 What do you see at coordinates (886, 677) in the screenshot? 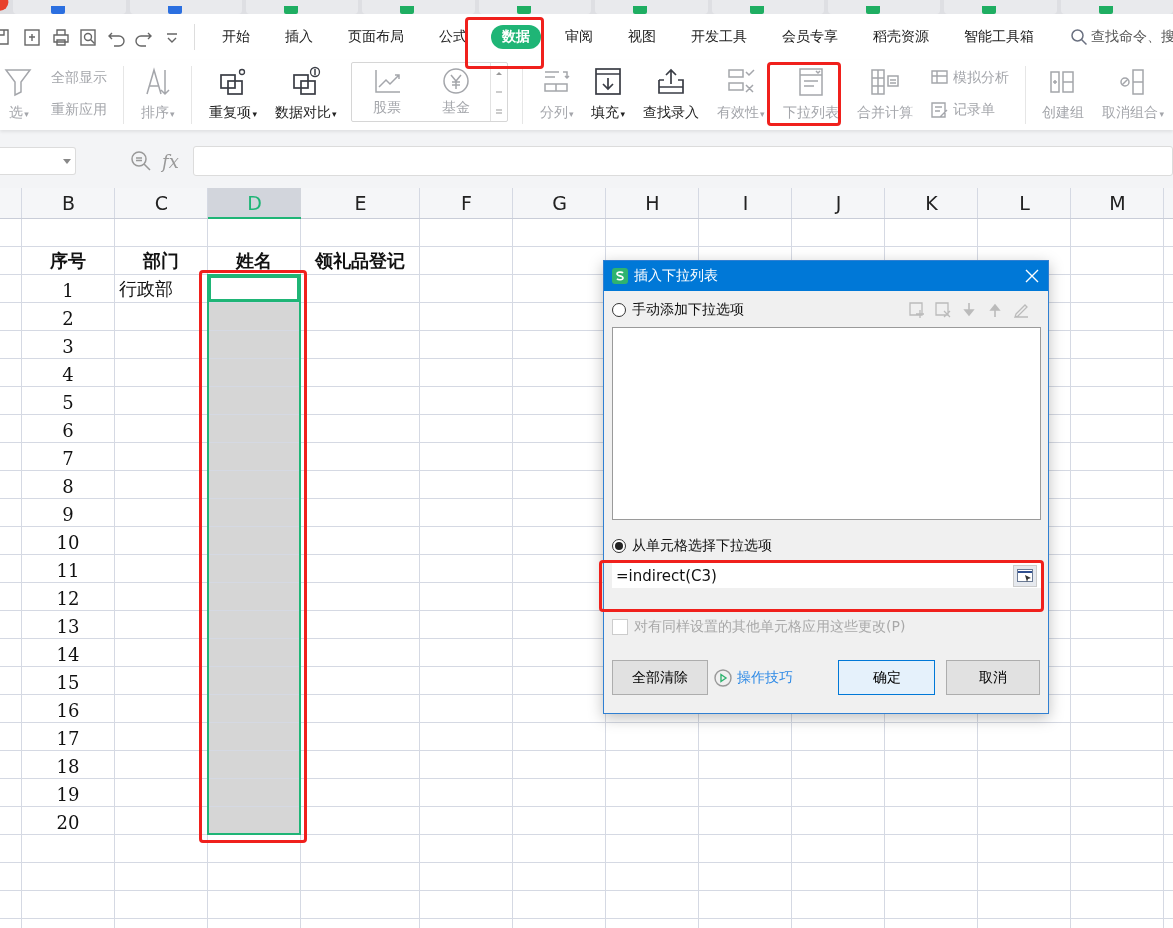
I see `dialog-button: 确定` at bounding box center [886, 677].